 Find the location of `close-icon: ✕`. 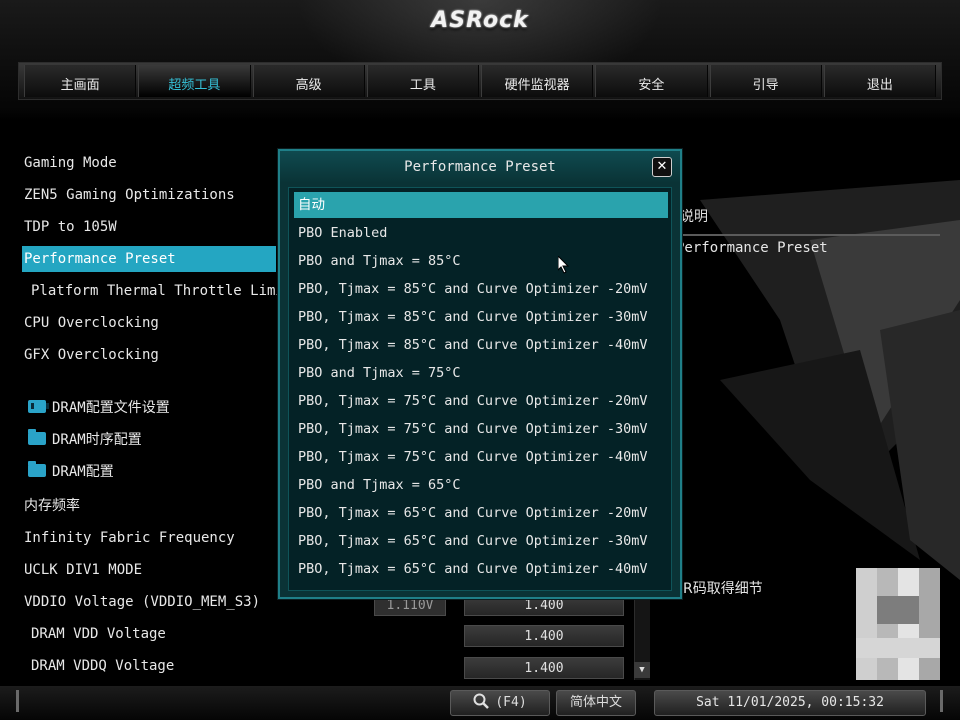

close-icon: ✕ is located at coordinates (662, 167).